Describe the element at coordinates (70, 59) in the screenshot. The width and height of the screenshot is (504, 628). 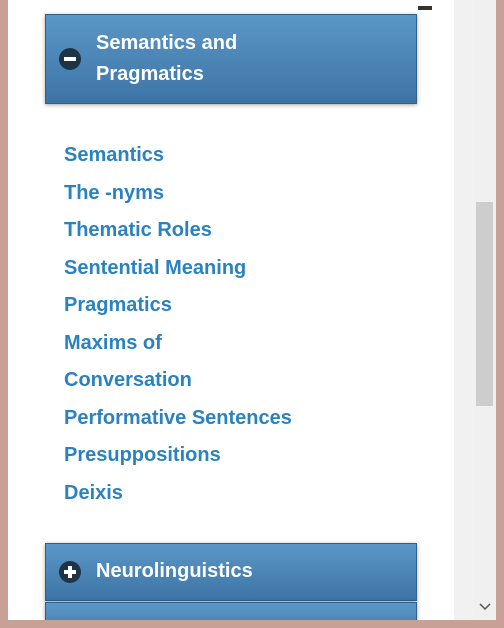
I see `minus-circle-icon` at that location.